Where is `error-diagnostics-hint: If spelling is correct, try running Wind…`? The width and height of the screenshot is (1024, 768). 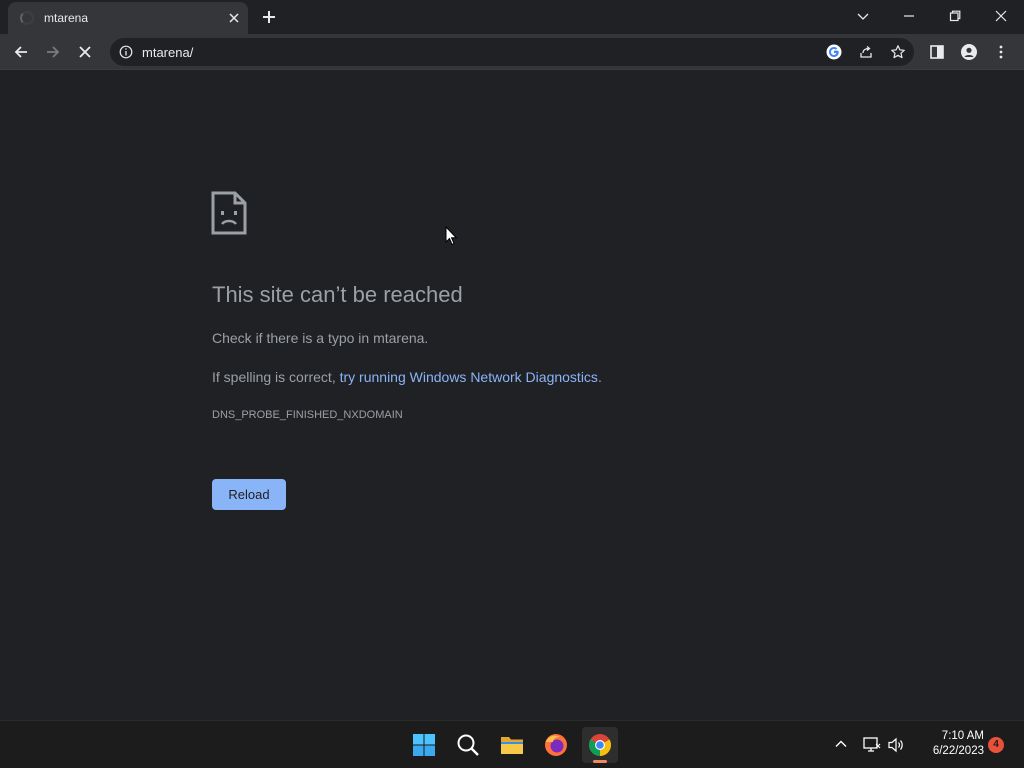 error-diagnostics-hint: If spelling is correct, try running Wind… is located at coordinates (407, 377).